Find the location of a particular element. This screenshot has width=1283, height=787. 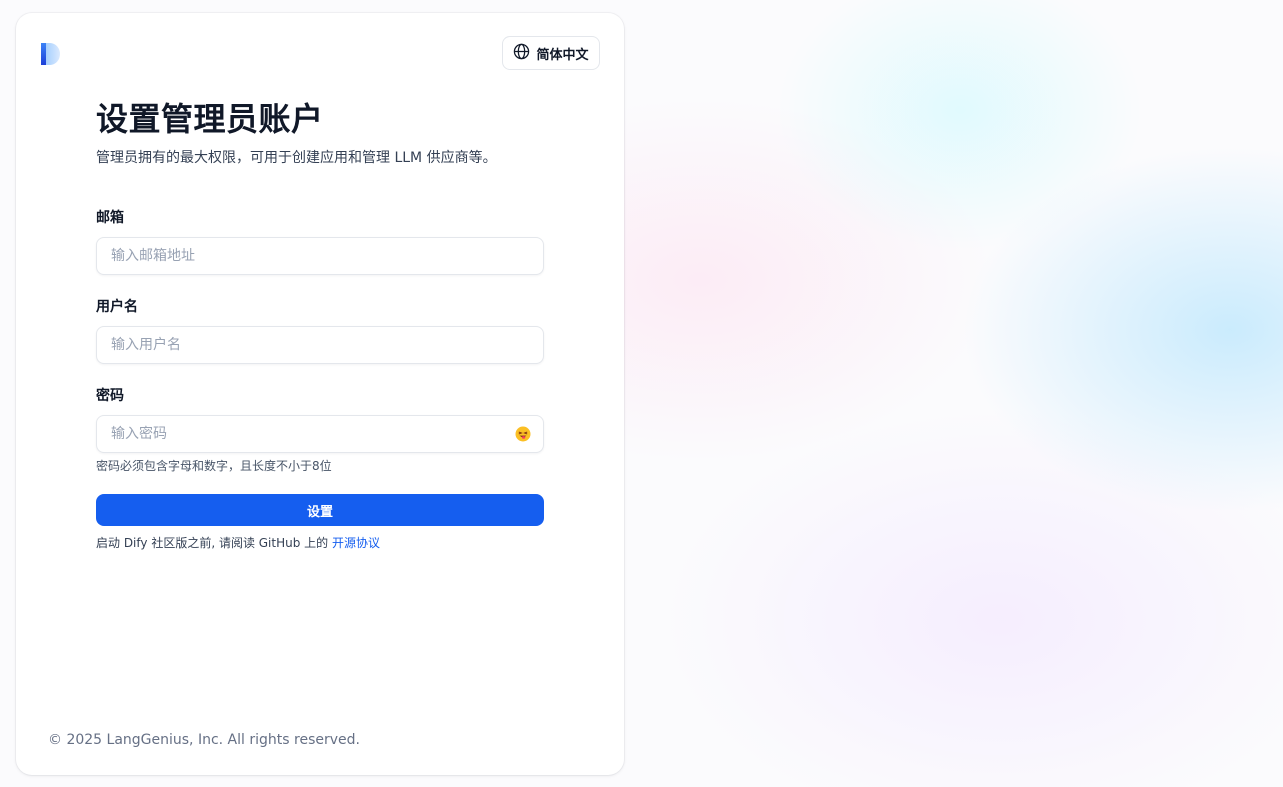

email-field-container is located at coordinates (320, 256).